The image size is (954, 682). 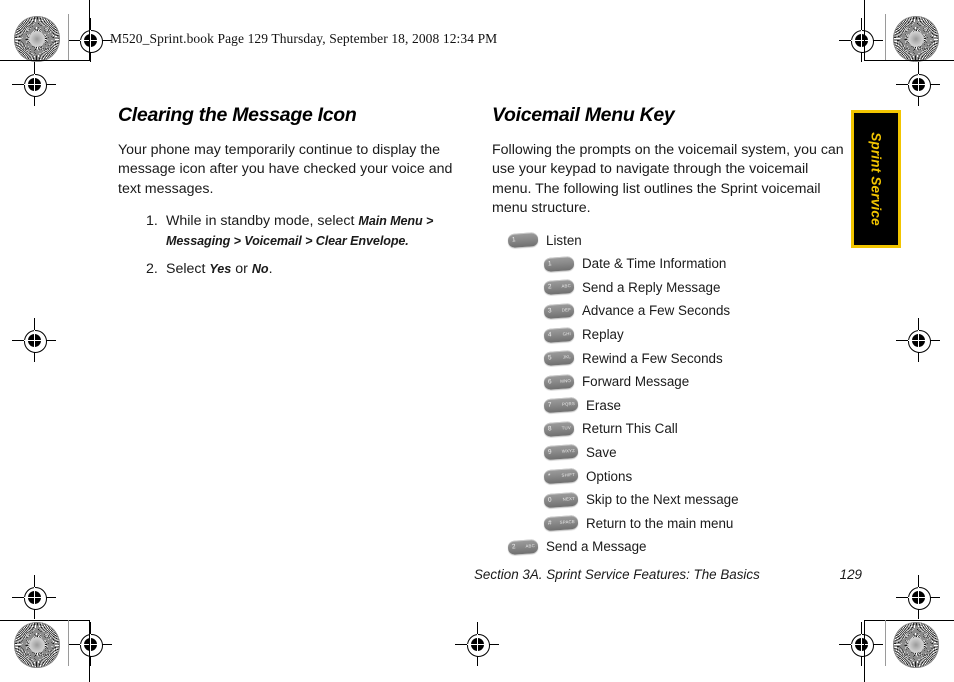 What do you see at coordinates (220, 269) in the screenshot?
I see `step-2-option-yes: Yes` at bounding box center [220, 269].